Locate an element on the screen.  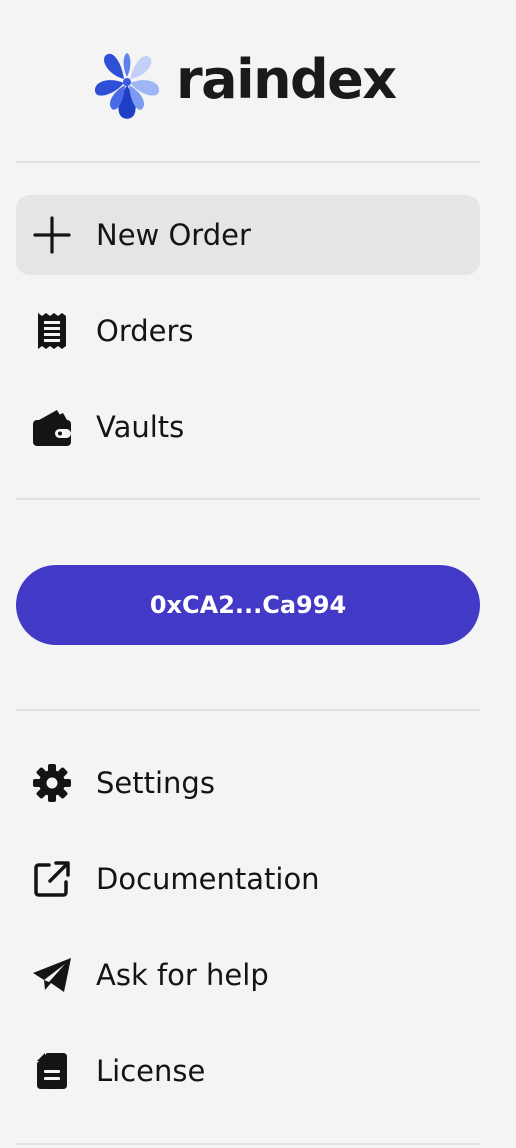
nav-item-new-order: New Order is located at coordinates (248, 235).